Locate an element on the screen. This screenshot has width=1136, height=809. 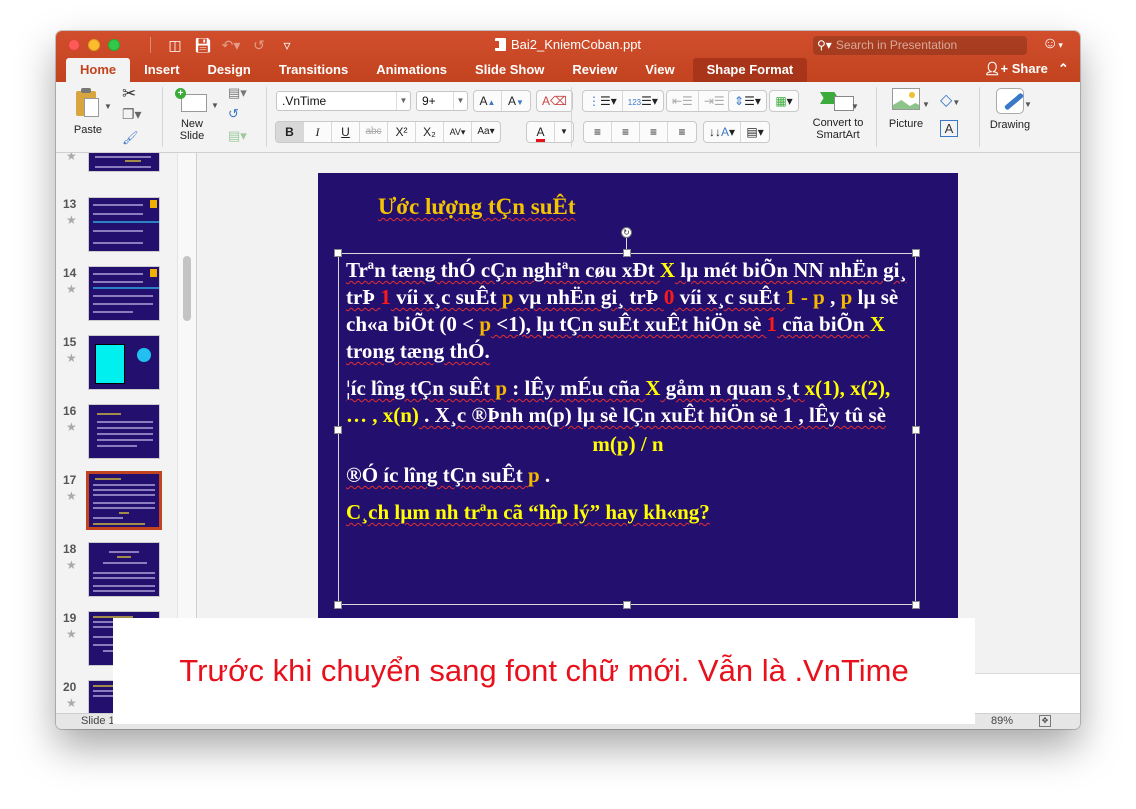
strikethrough-button: abc is located at coordinates (374, 132).